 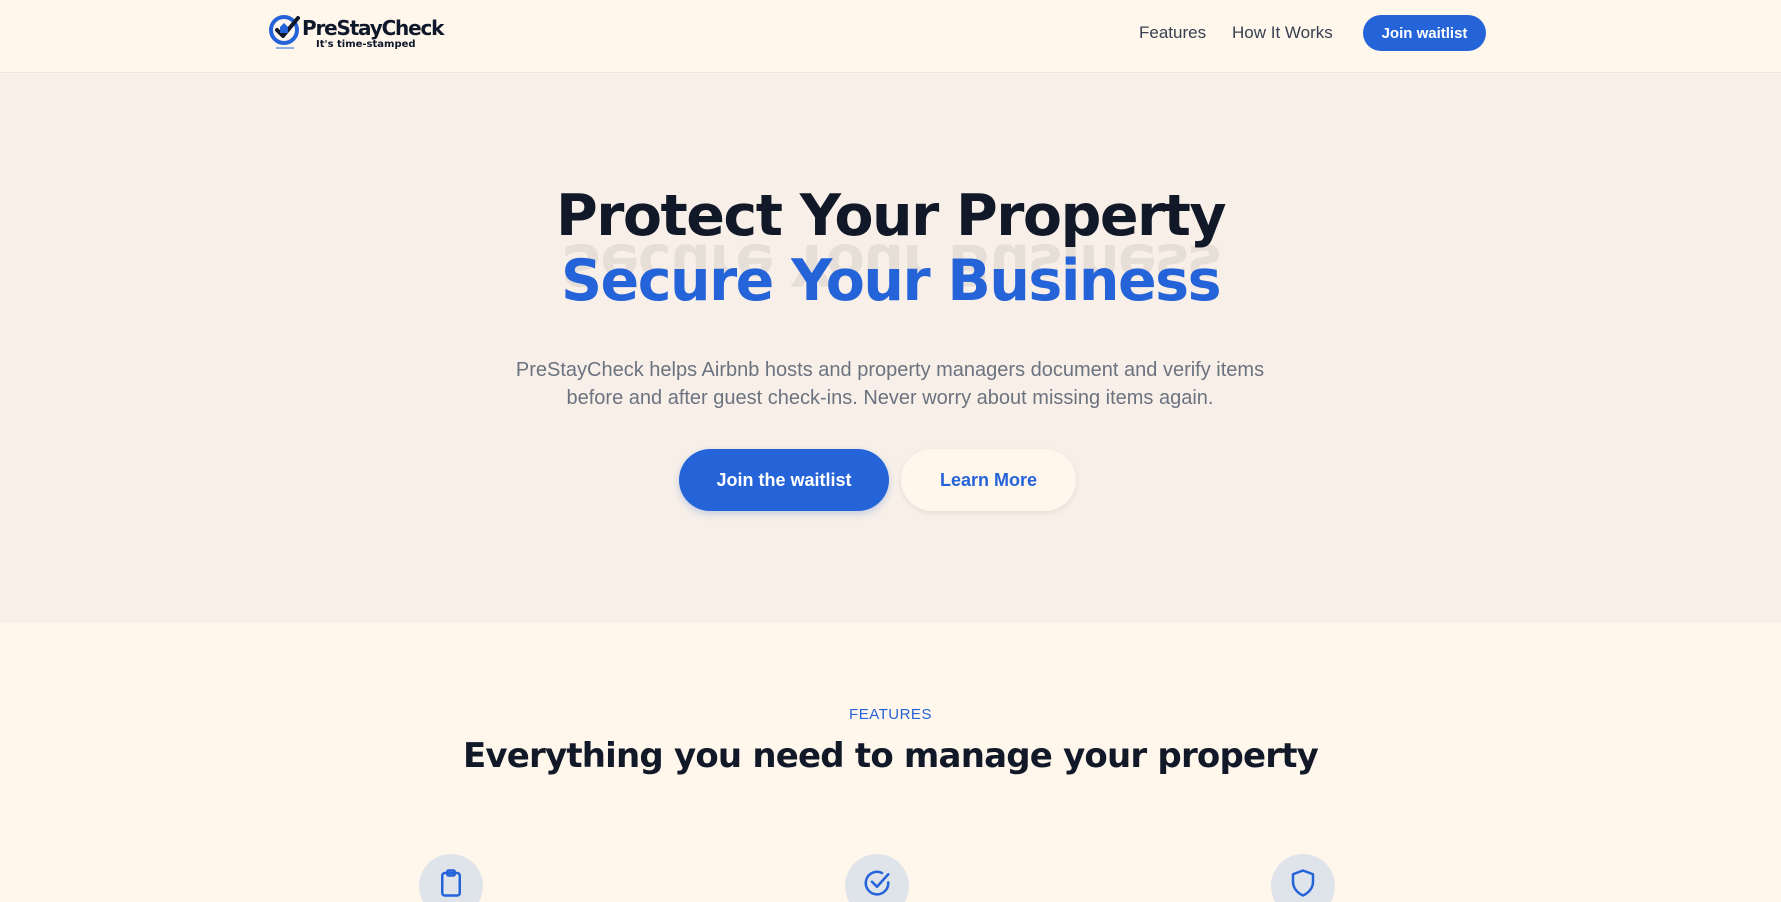 I want to click on clipboard-icon, so click(x=451, y=883).